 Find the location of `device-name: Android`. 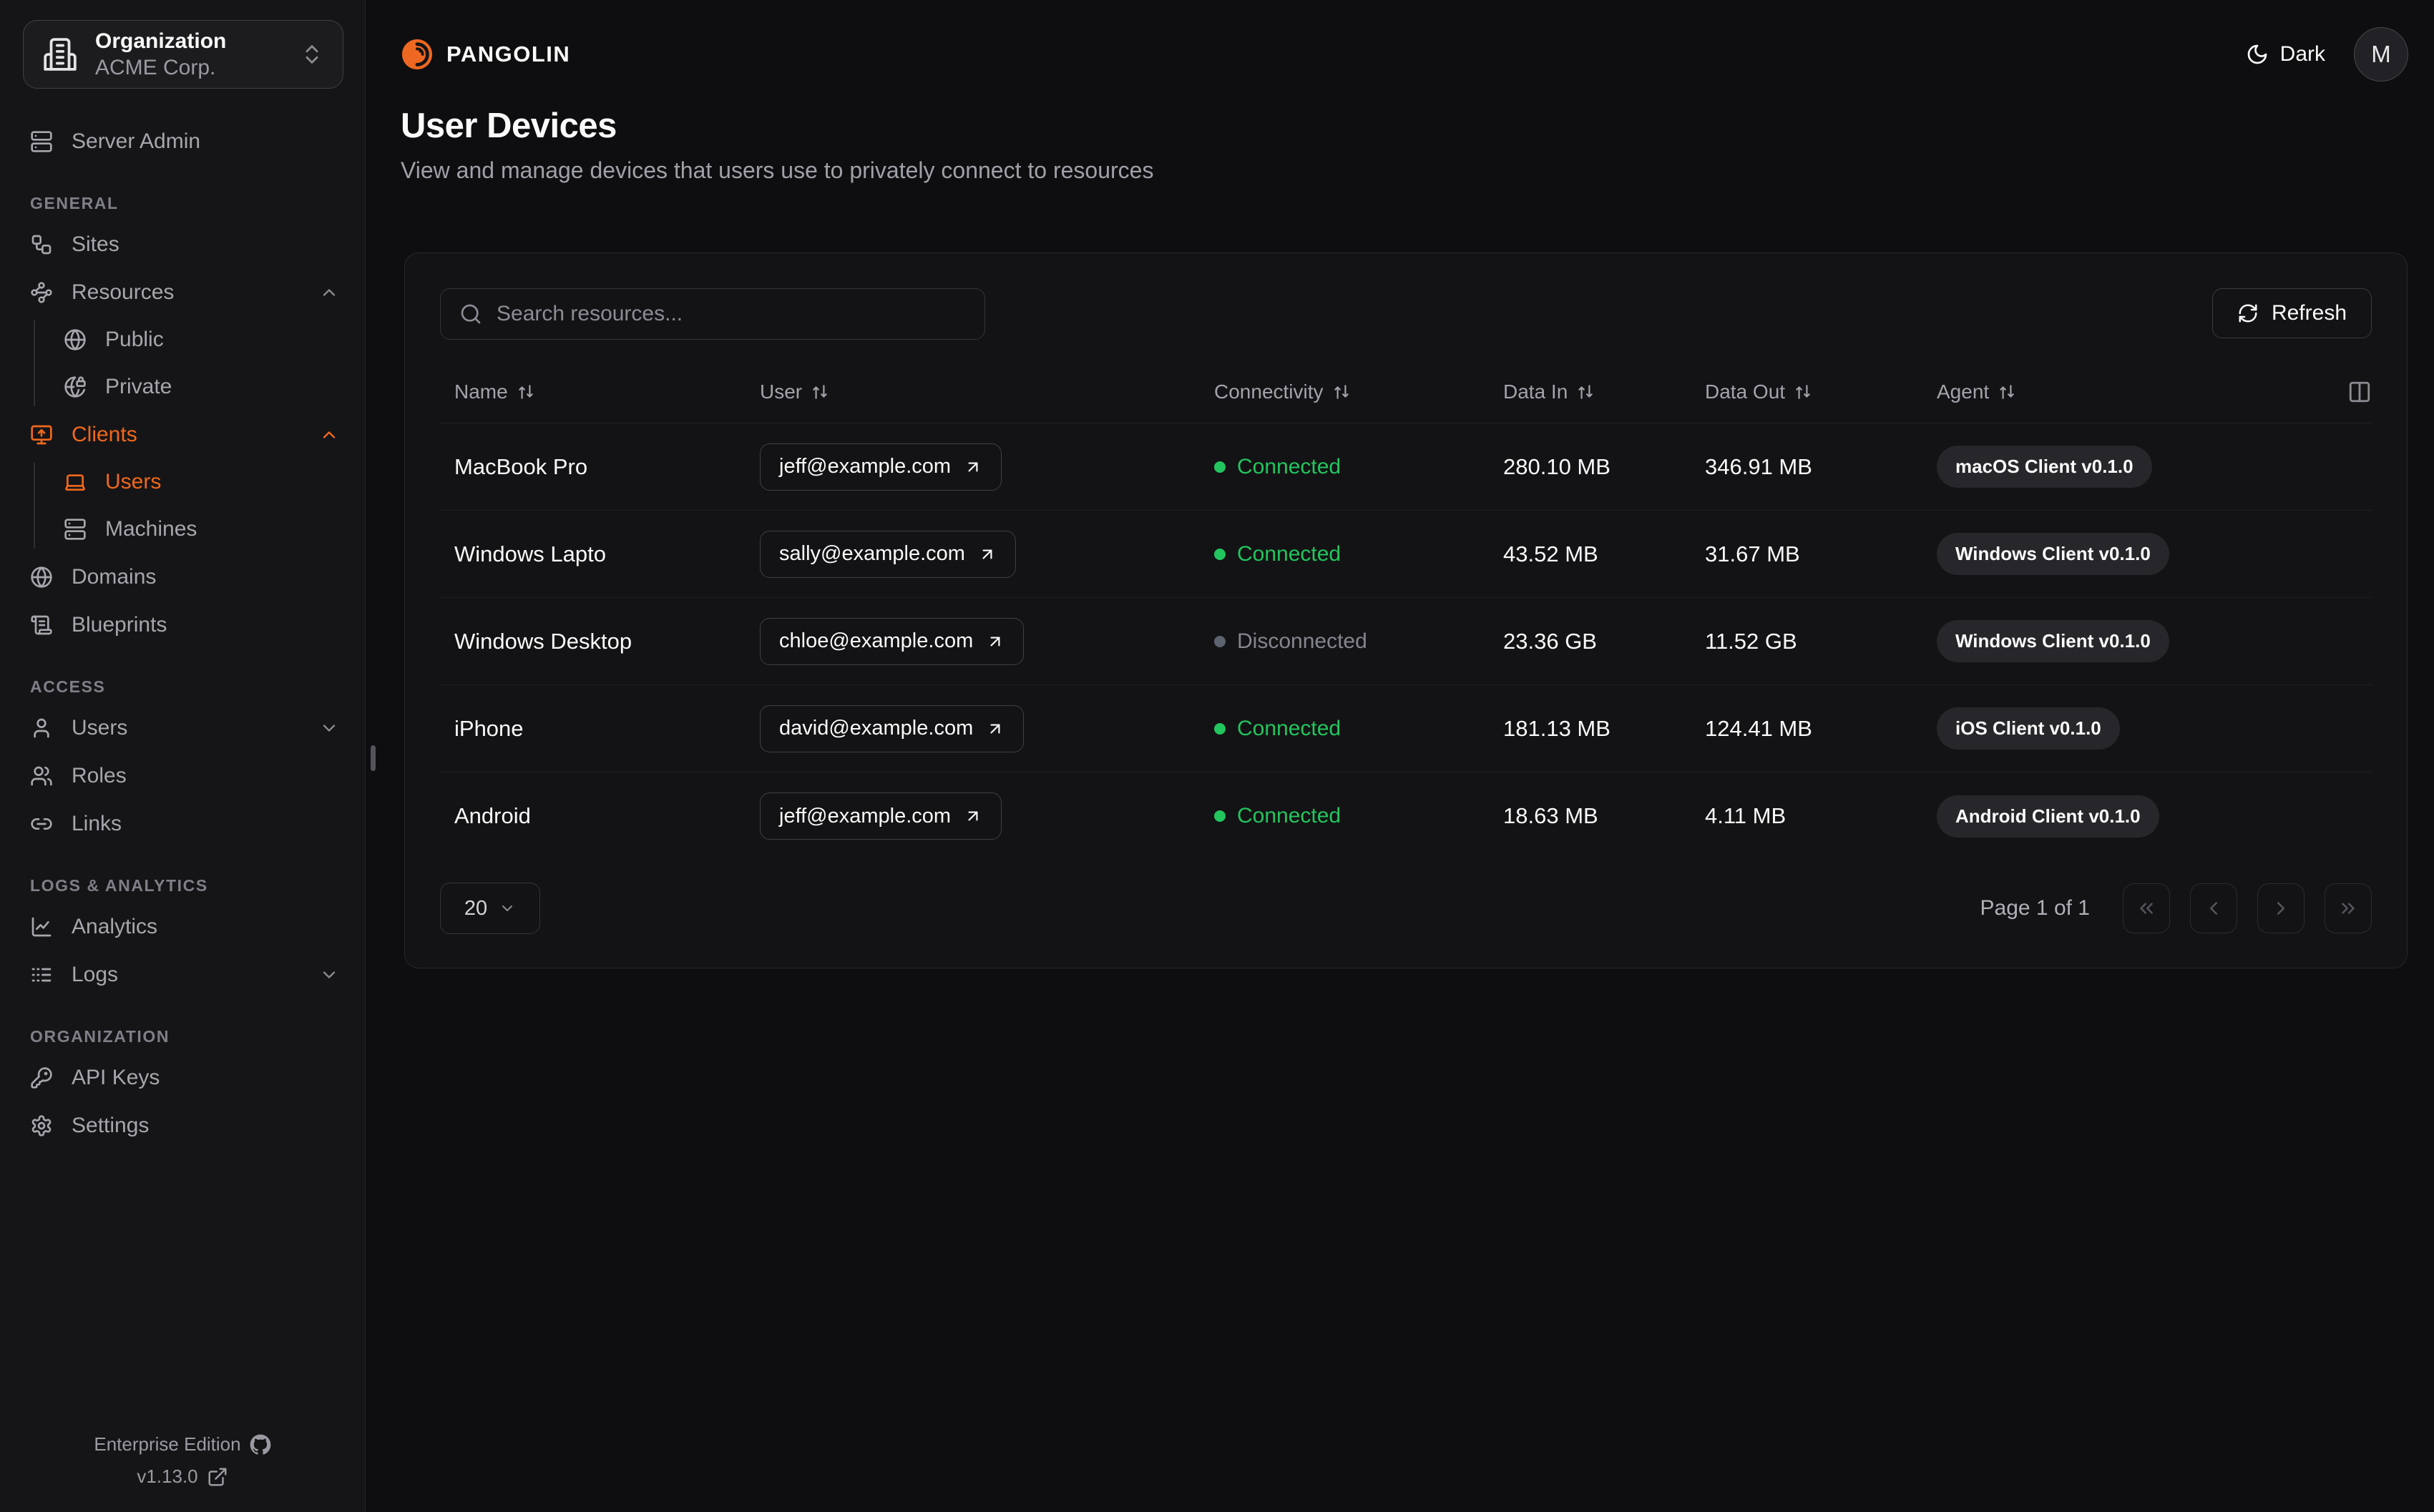

device-name: Android is located at coordinates (492, 815).